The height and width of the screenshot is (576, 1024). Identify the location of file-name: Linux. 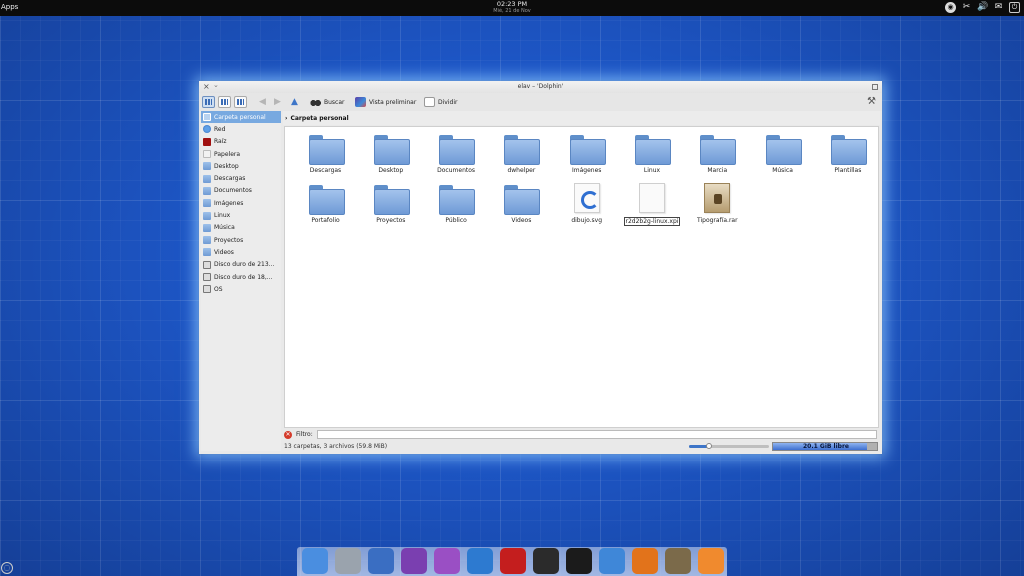
(652, 170).